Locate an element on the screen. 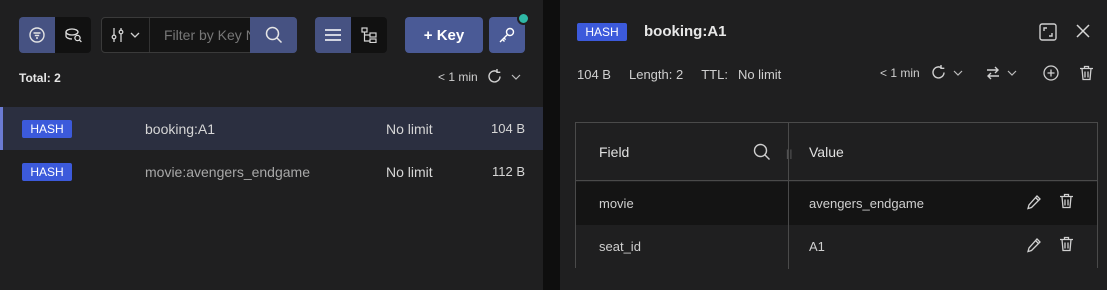 Image resolution: width=1107 pixels, height=290 pixels. key-size: 112 B is located at coordinates (508, 171).